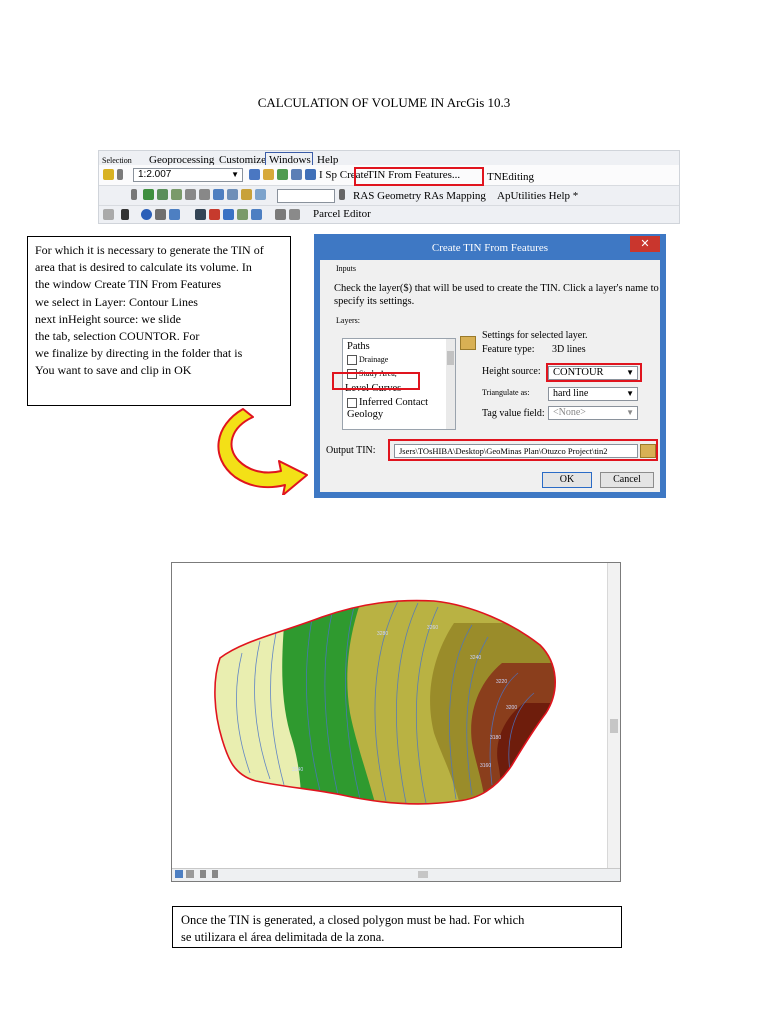  I want to click on folder-icon, so click(268, 174).